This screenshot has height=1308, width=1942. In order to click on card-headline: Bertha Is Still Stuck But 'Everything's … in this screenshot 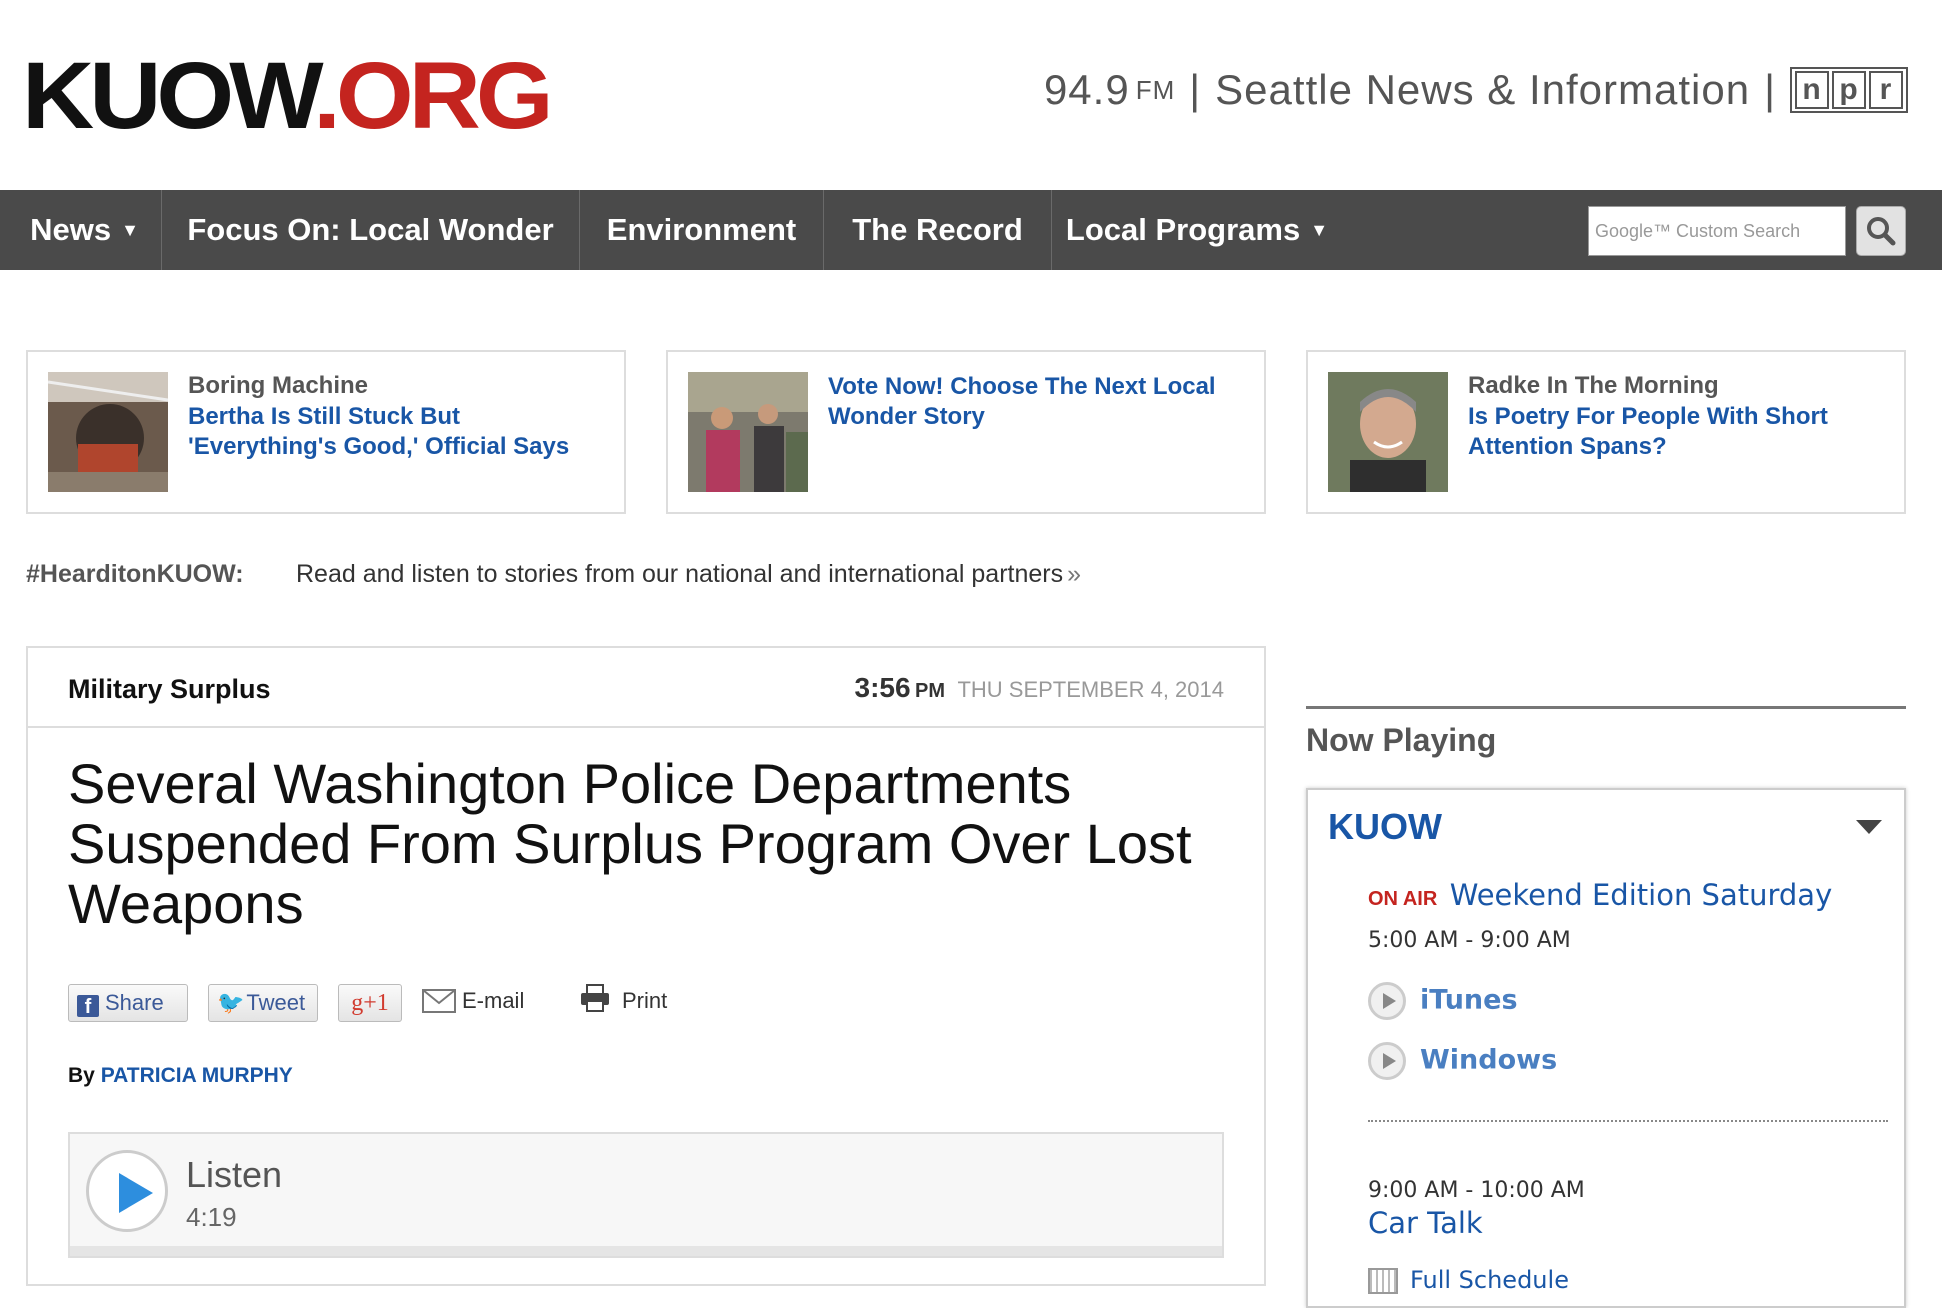, I will do `click(398, 432)`.